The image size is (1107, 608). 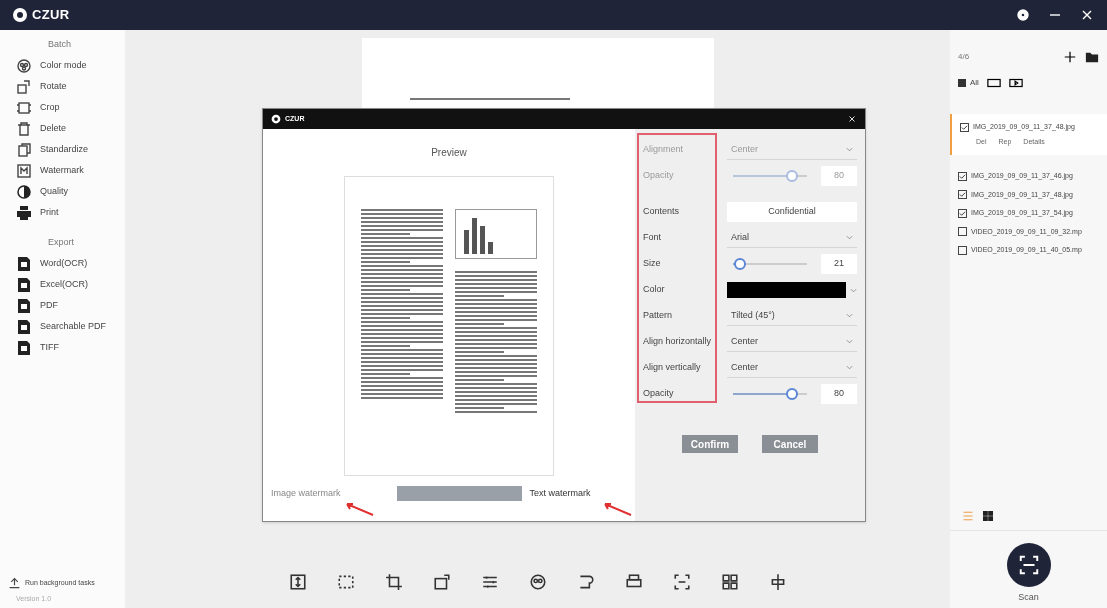 What do you see at coordinates (1070, 57) in the screenshot?
I see `add-icon` at bounding box center [1070, 57].